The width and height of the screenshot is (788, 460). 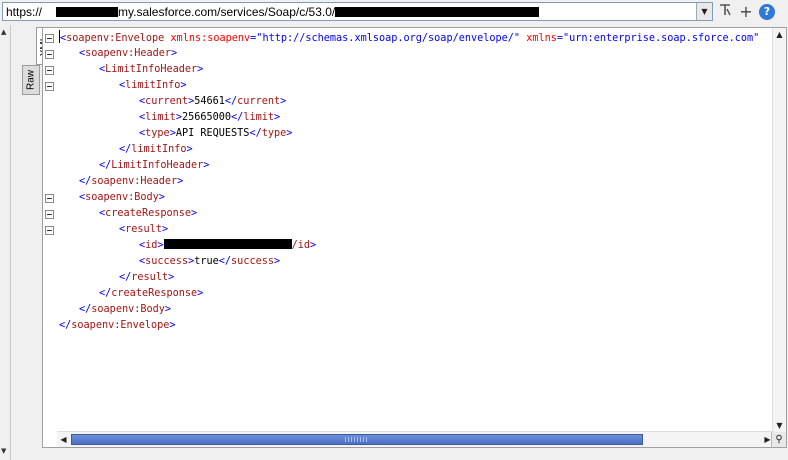 What do you see at coordinates (4, 32) in the screenshot?
I see `chevron-up-icon: ▲` at bounding box center [4, 32].